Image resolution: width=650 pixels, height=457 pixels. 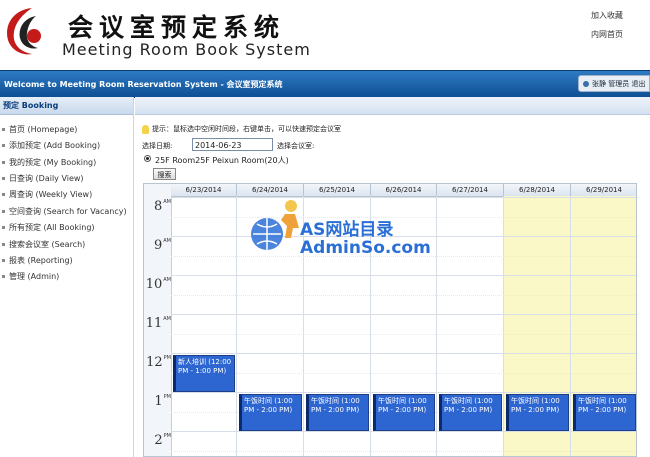 What do you see at coordinates (34, 276) in the screenshot?
I see `sidebar-item-label: 管理 (Admin)` at bounding box center [34, 276].